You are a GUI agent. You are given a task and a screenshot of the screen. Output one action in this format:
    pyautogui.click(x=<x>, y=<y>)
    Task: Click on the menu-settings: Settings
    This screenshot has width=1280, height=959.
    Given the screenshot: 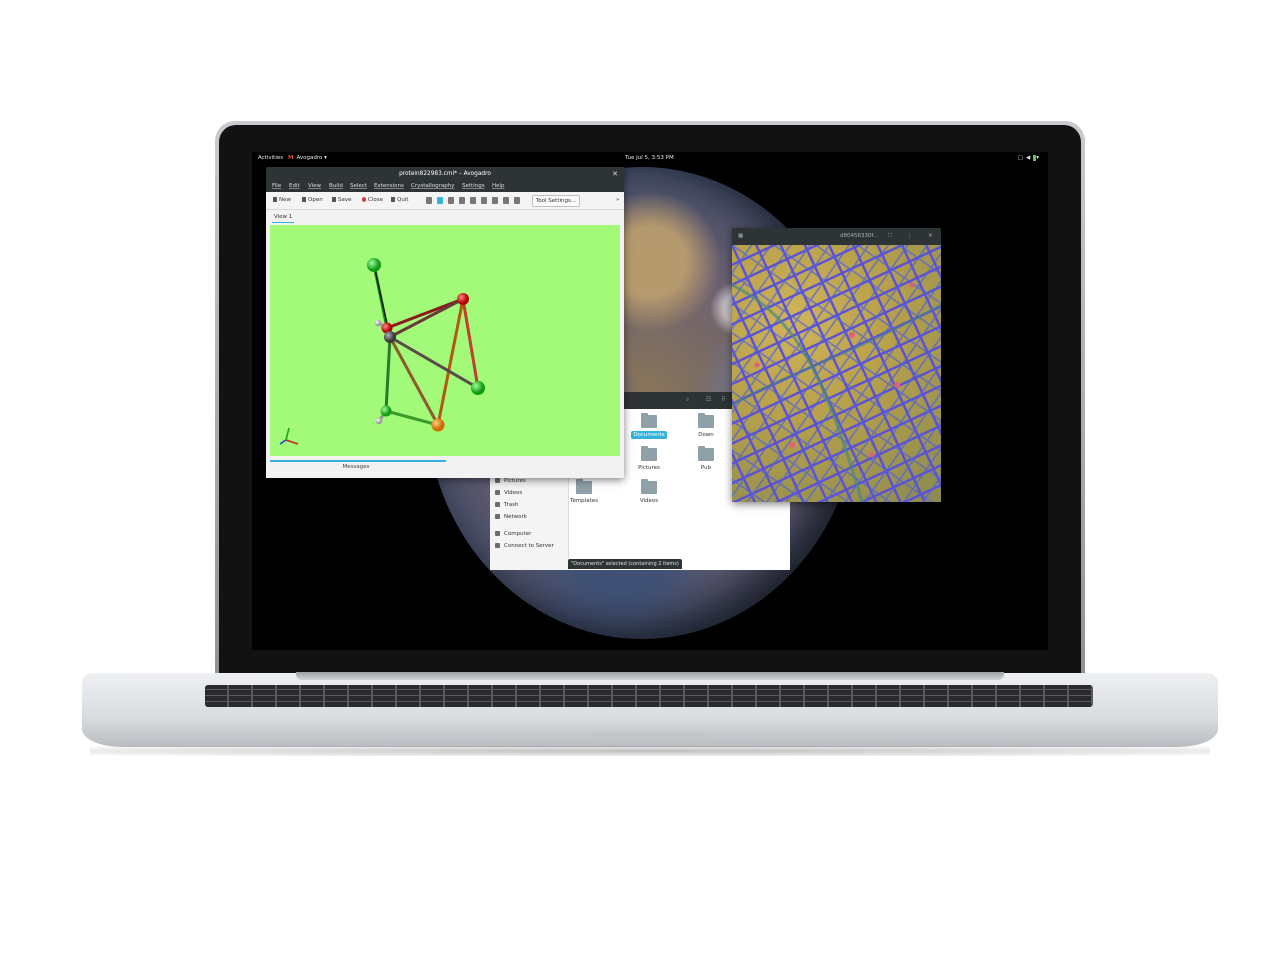 What is the action you would take?
    pyautogui.click(x=473, y=186)
    